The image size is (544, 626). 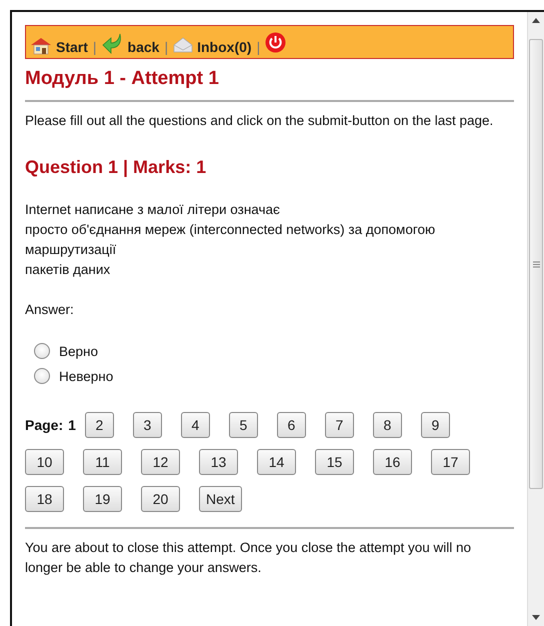 I want to click on page-button: 10, so click(x=44, y=462).